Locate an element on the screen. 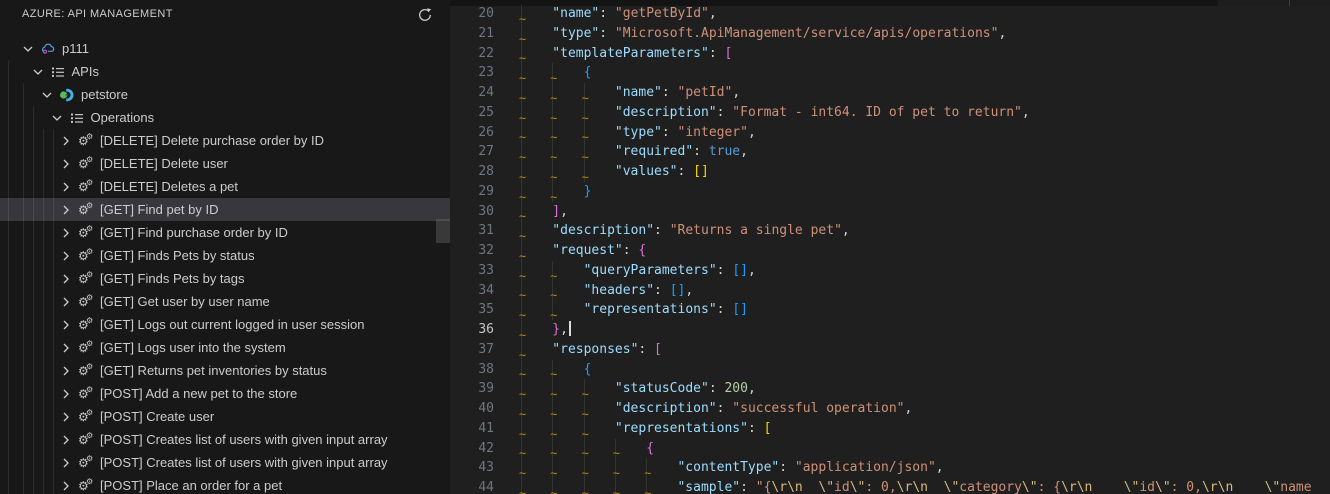  tree-item-label: p111 is located at coordinates (75, 48).